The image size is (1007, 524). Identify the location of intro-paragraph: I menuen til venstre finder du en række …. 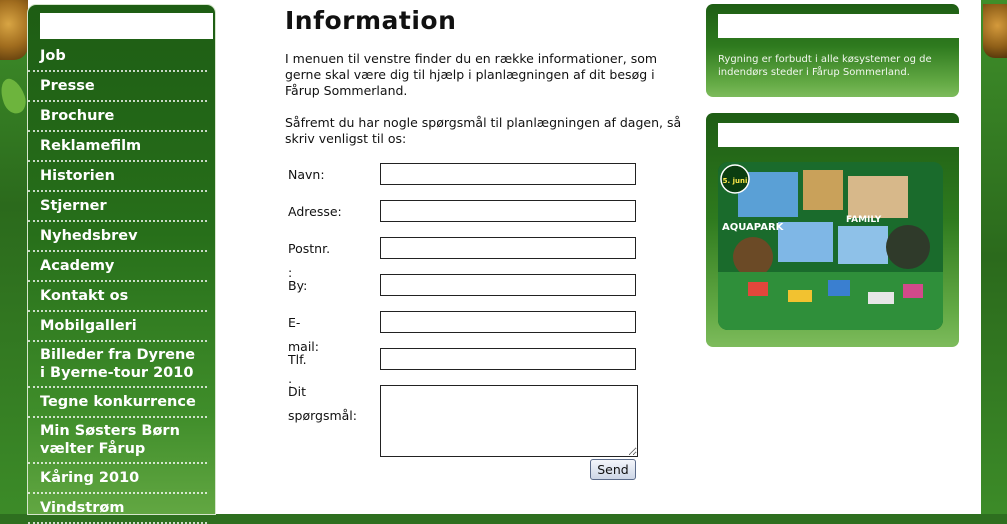
(471, 74).